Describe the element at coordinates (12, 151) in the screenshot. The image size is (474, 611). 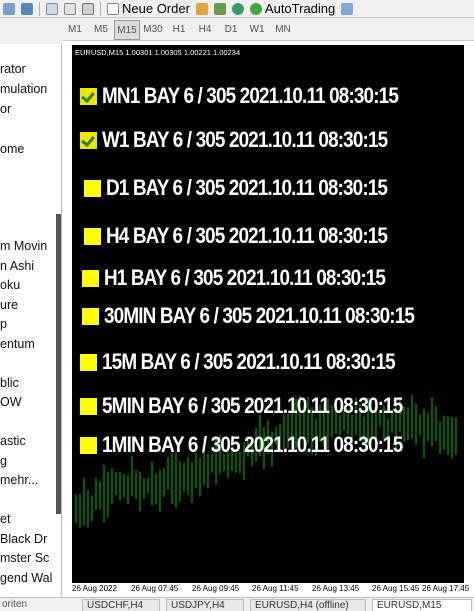
I see `nav-item: ome` at that location.